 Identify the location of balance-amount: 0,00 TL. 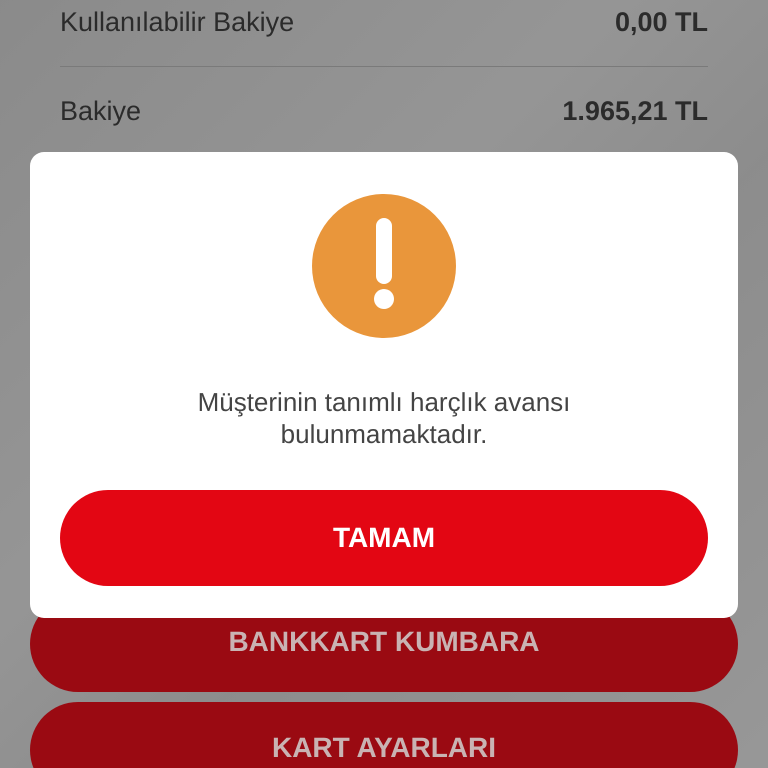
(661, 22).